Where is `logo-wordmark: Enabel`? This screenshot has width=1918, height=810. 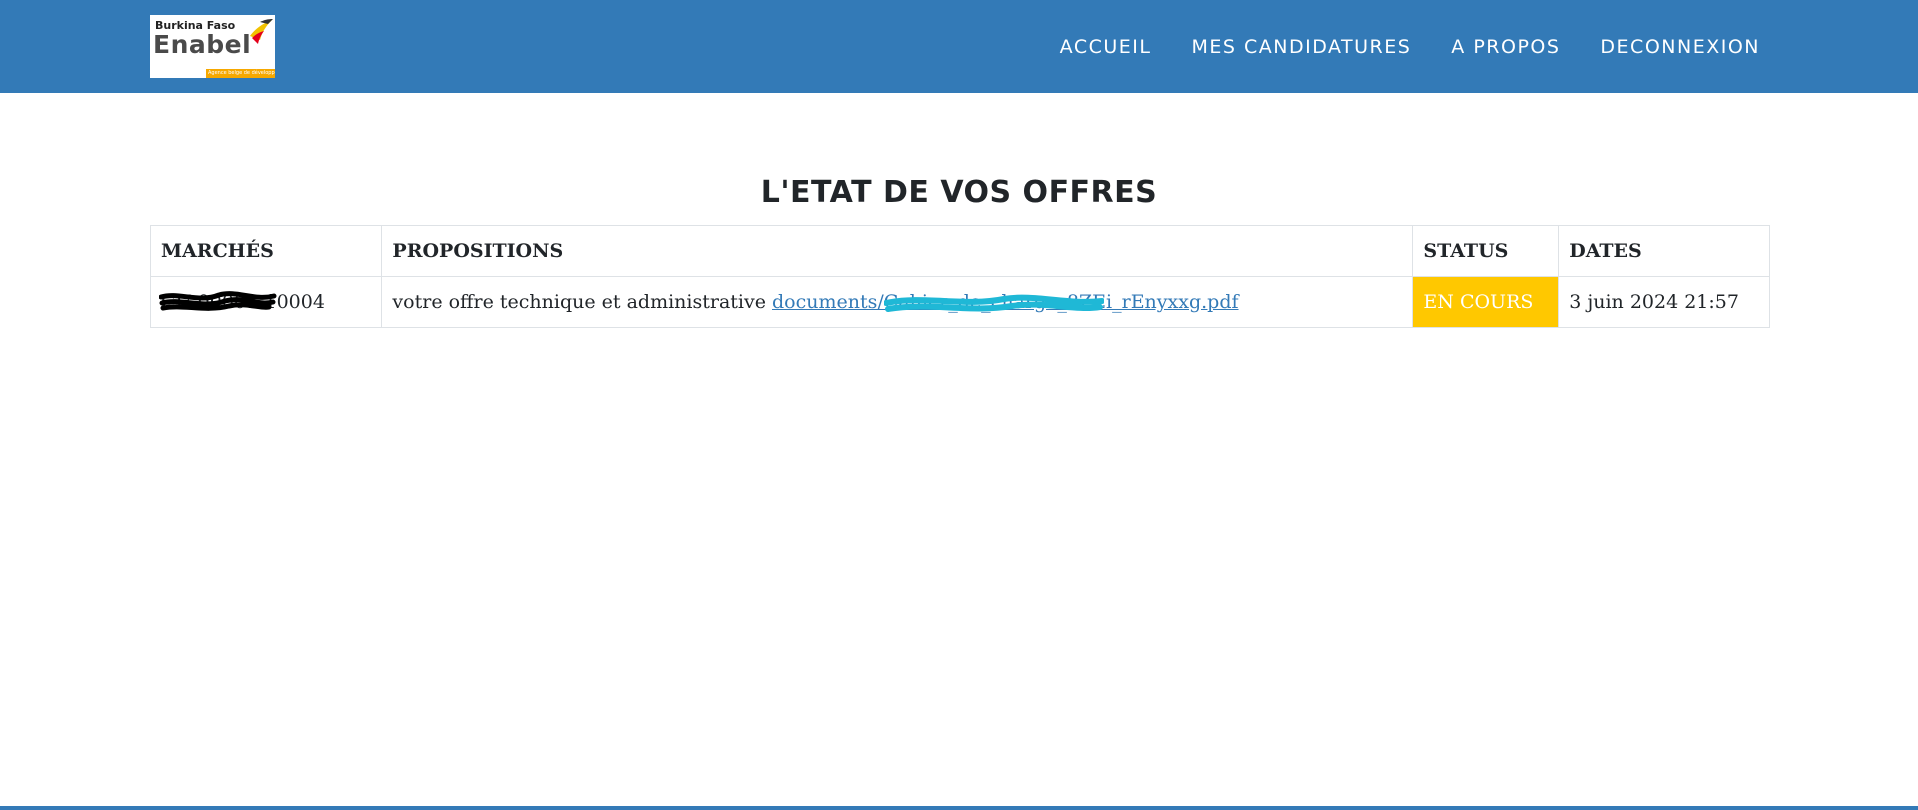
logo-wordmark: Enabel is located at coordinates (202, 44).